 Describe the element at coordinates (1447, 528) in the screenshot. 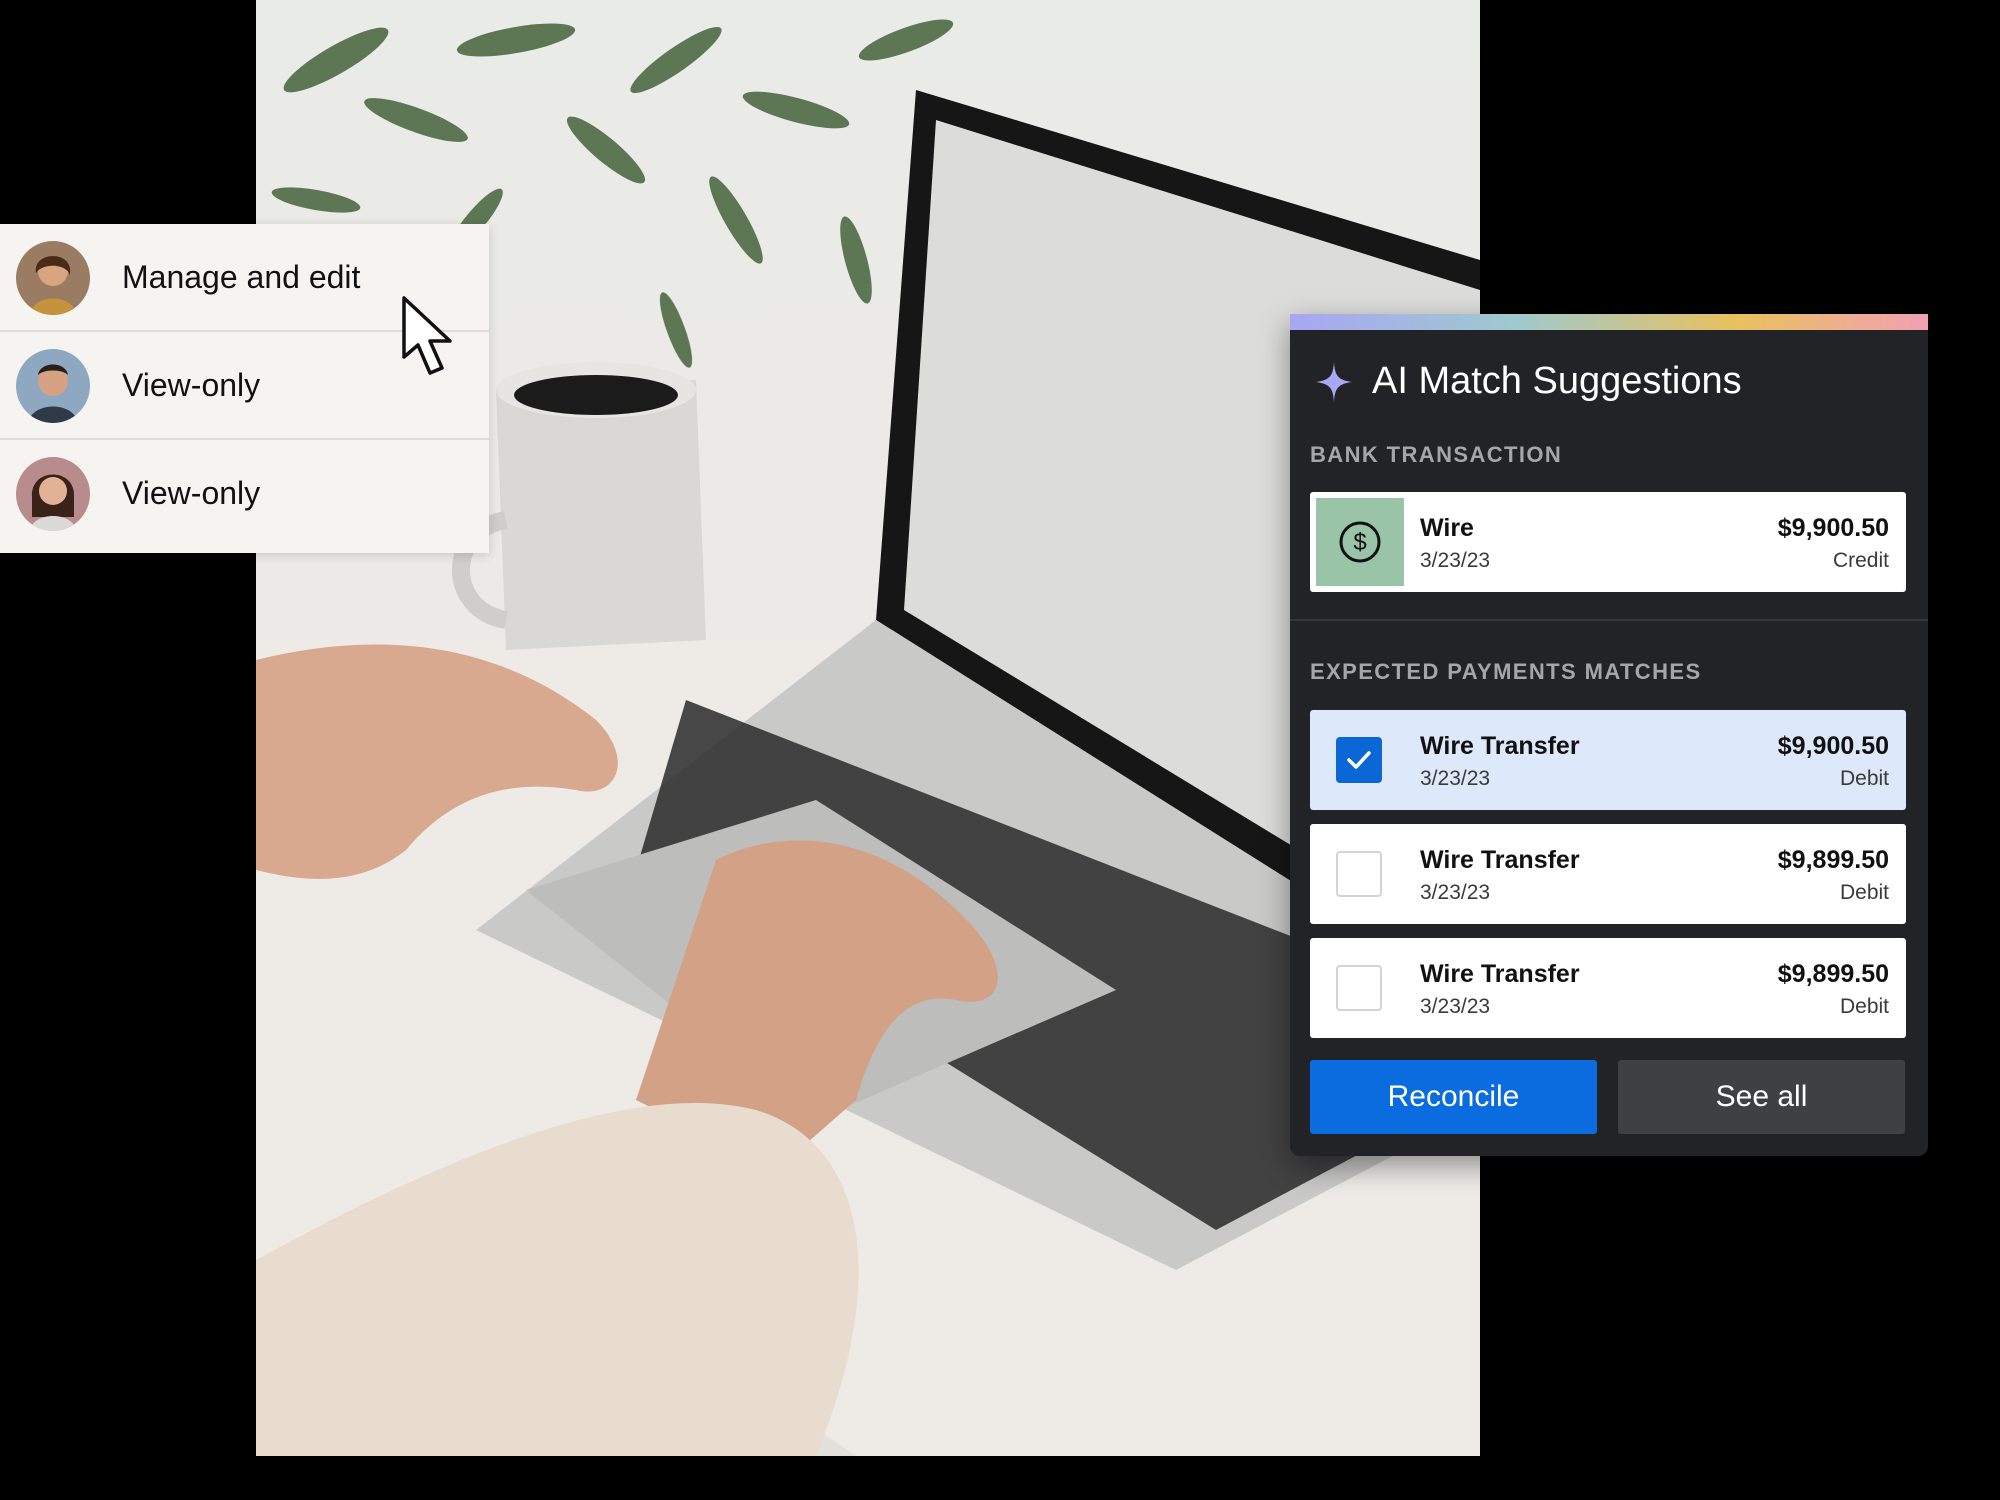

I see `transaction-name: Wire` at that location.